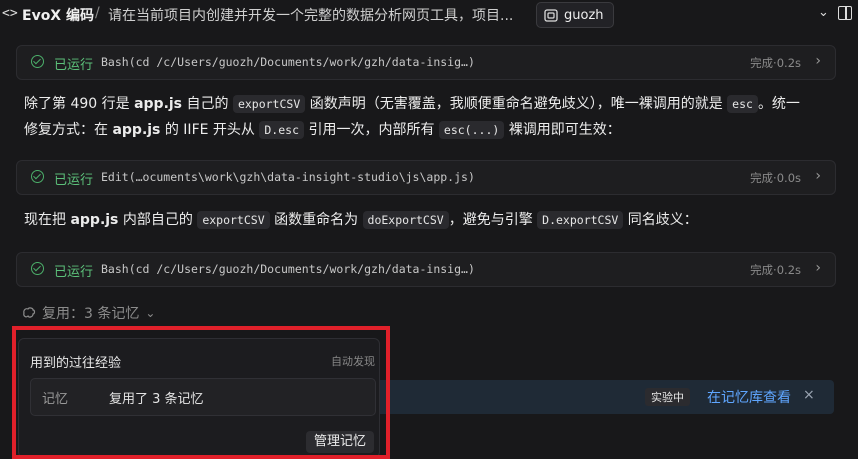  What do you see at coordinates (58, 16) in the screenshot?
I see `app-title: EvoX 编码` at bounding box center [58, 16].